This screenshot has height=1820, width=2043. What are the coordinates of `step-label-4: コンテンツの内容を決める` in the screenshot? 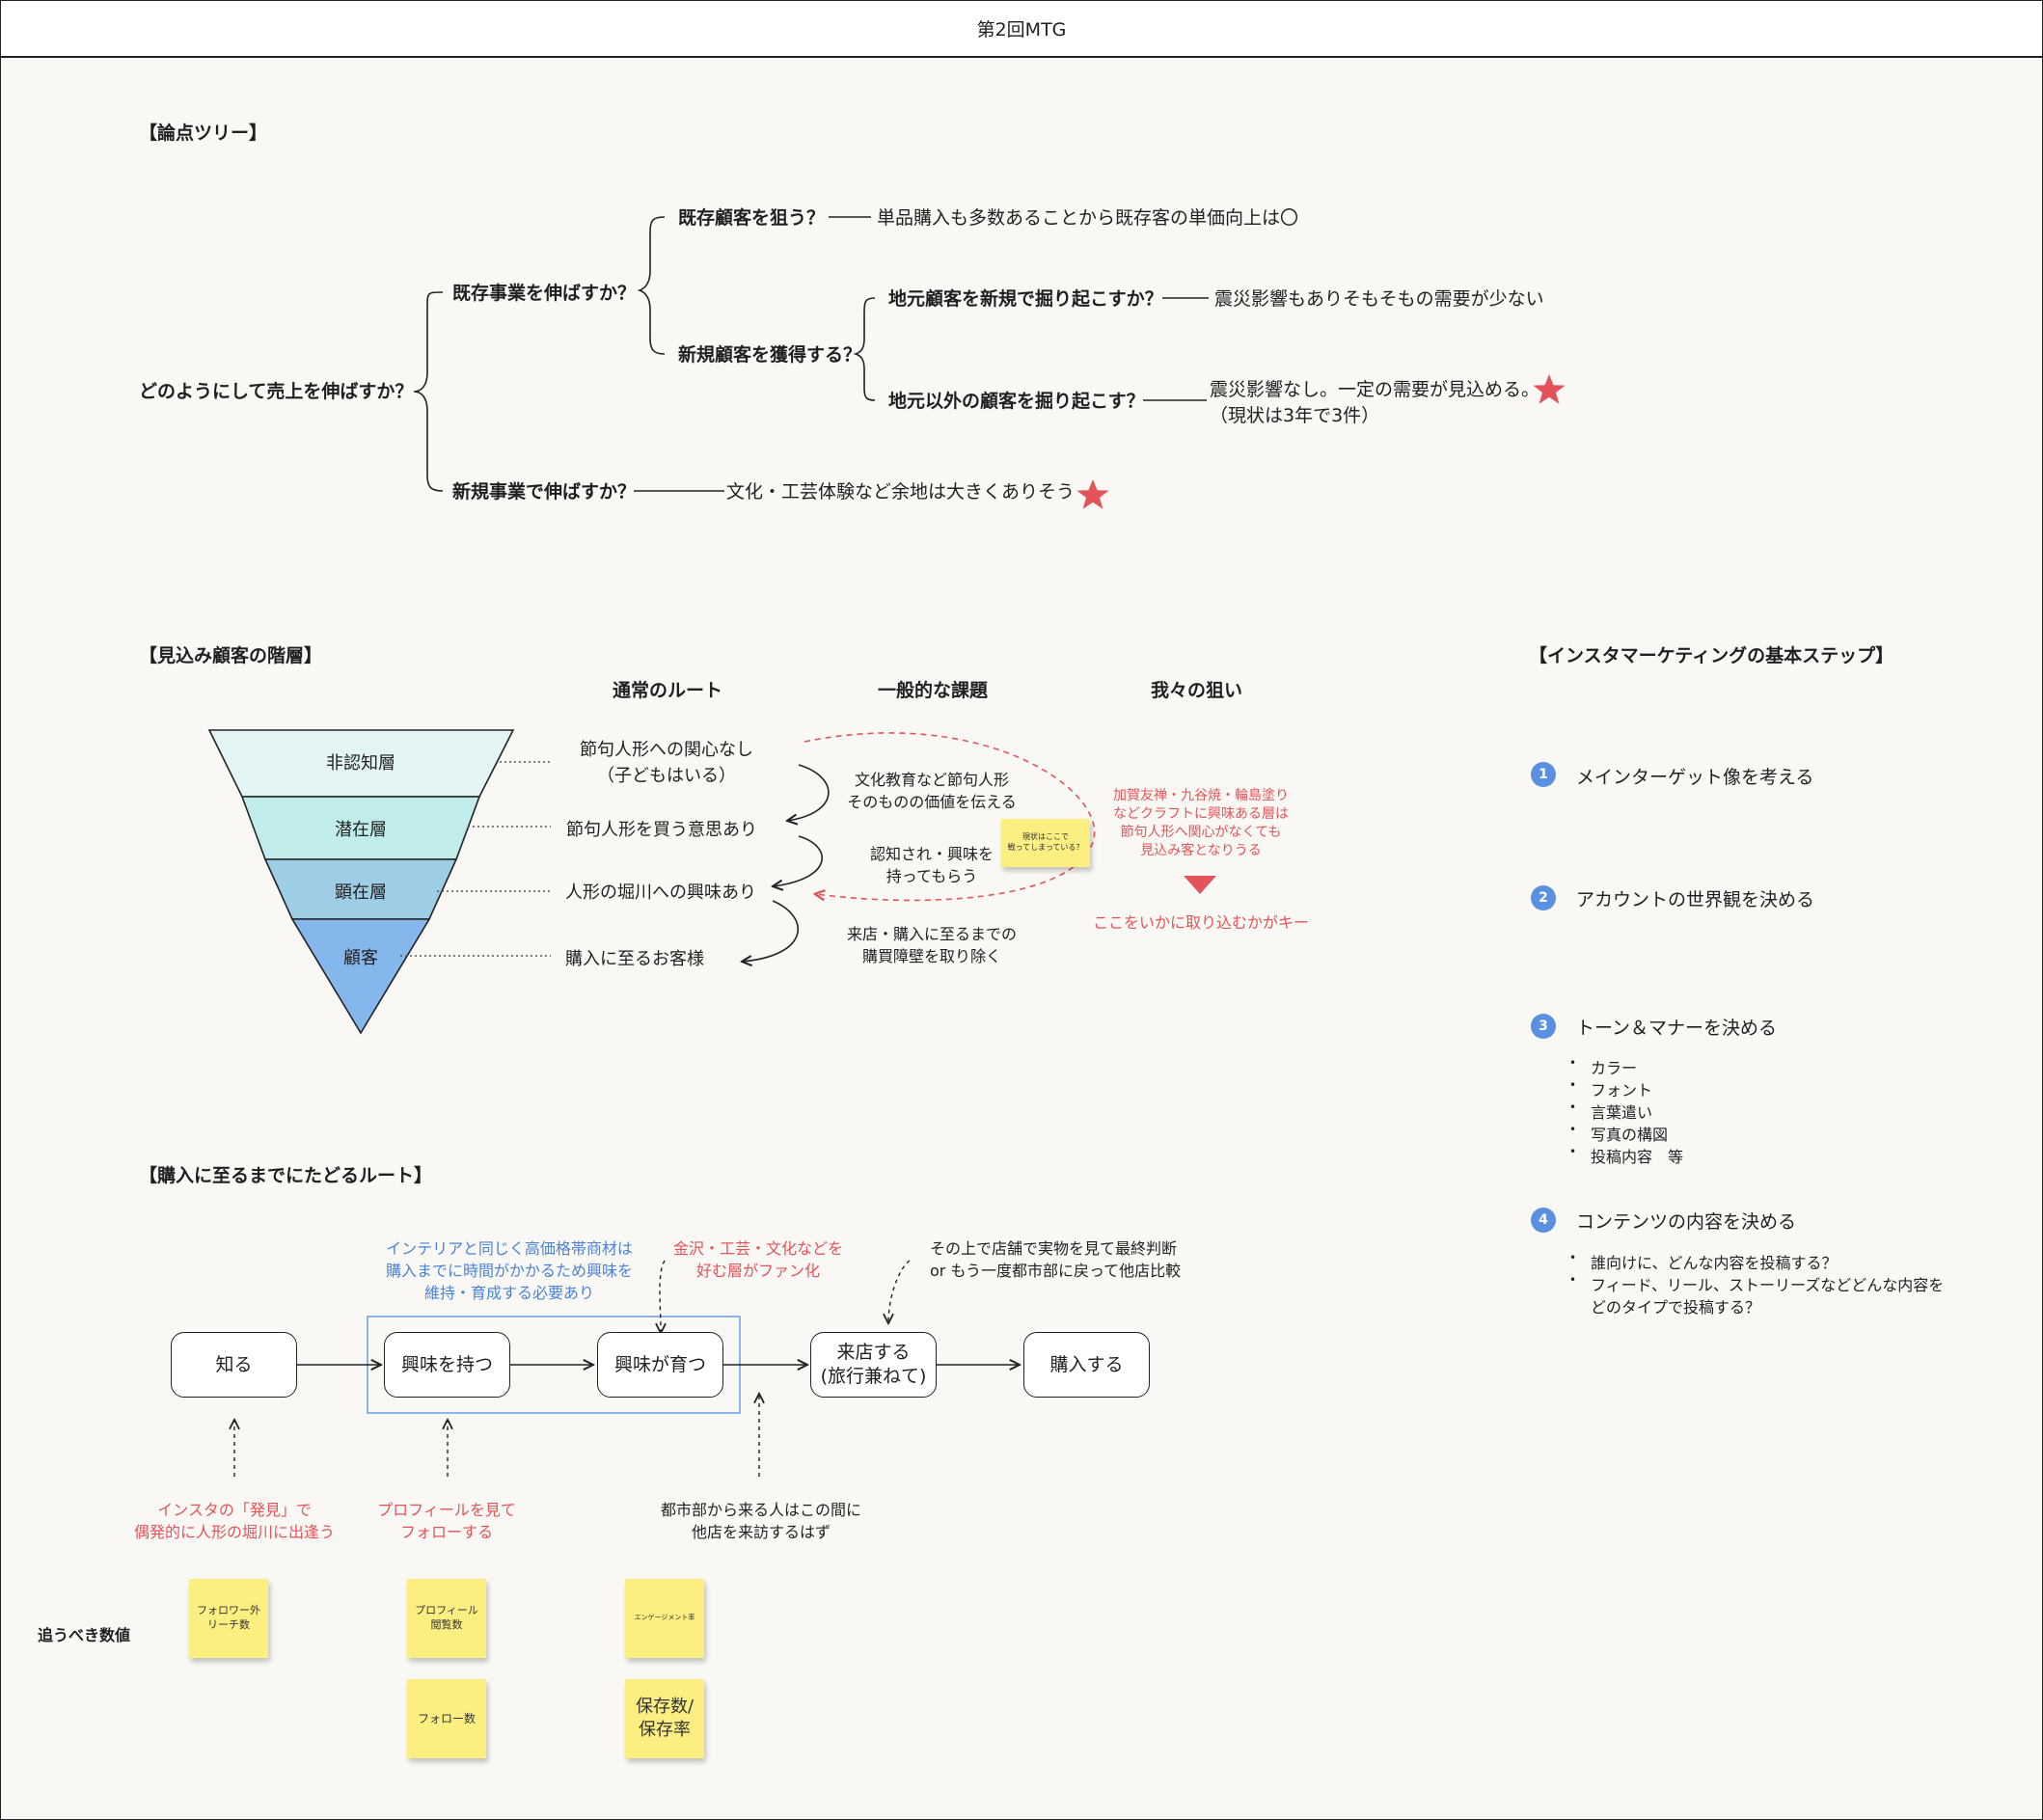 It's located at (1687, 1222).